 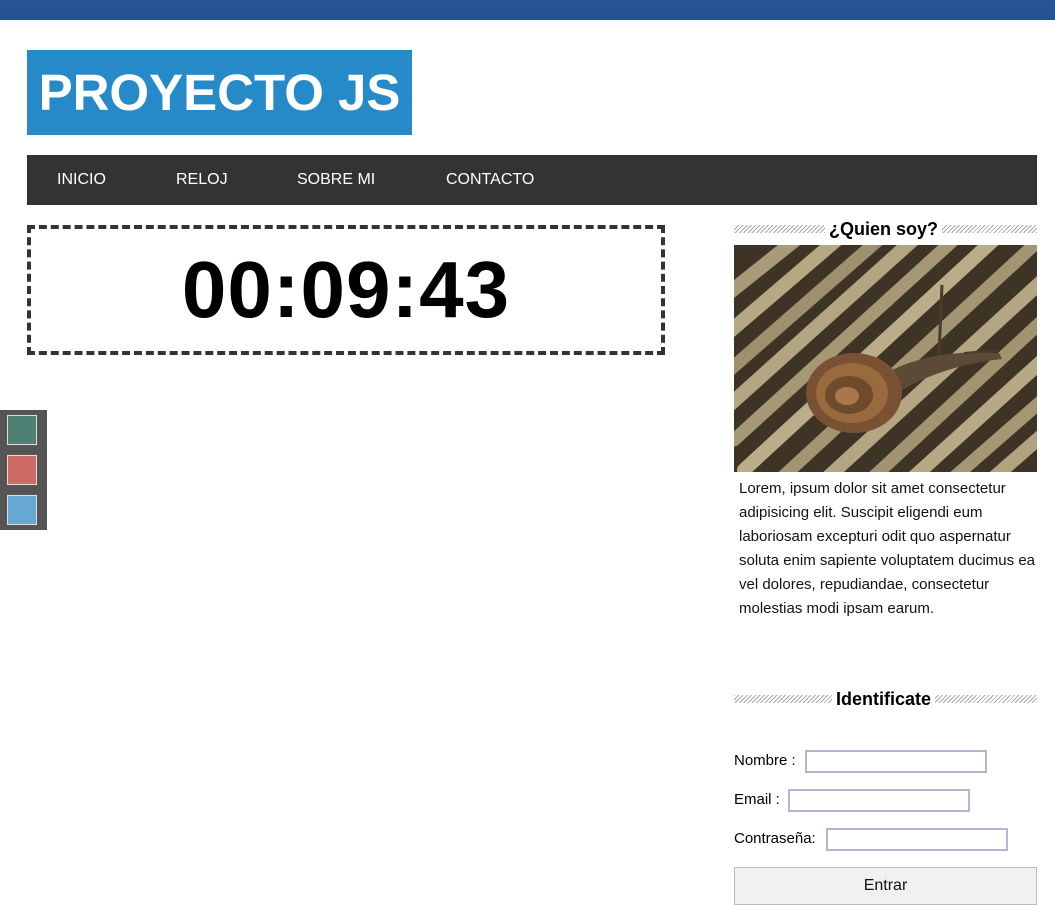 What do you see at coordinates (765, 760) in the screenshot?
I see `name-label: Nombre :` at bounding box center [765, 760].